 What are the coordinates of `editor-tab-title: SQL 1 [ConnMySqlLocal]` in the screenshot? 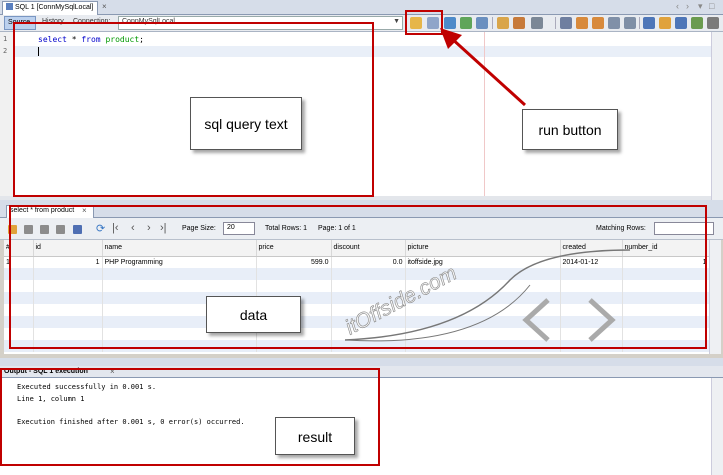 It's located at (54, 7).